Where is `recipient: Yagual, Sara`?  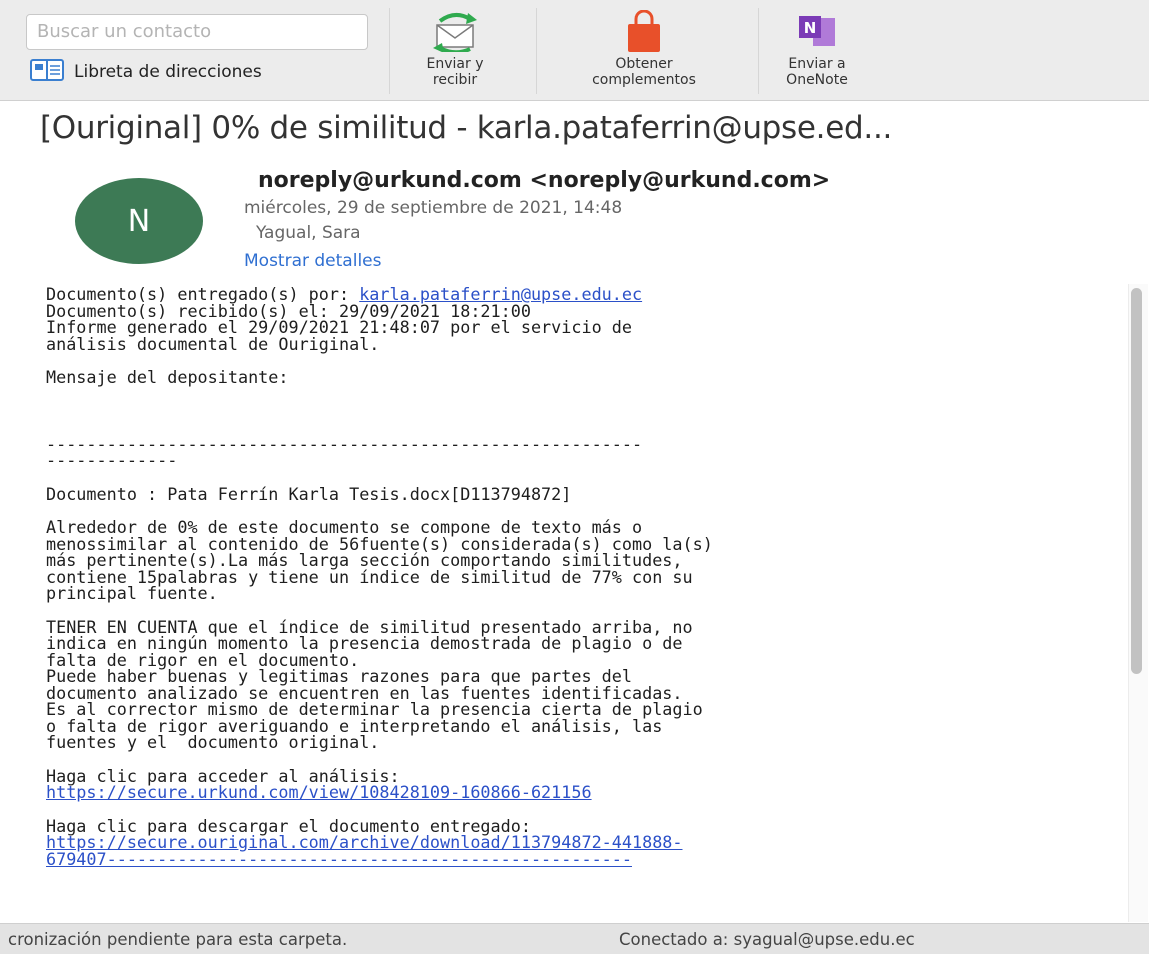
recipient: Yagual, Sara is located at coordinates (308, 233).